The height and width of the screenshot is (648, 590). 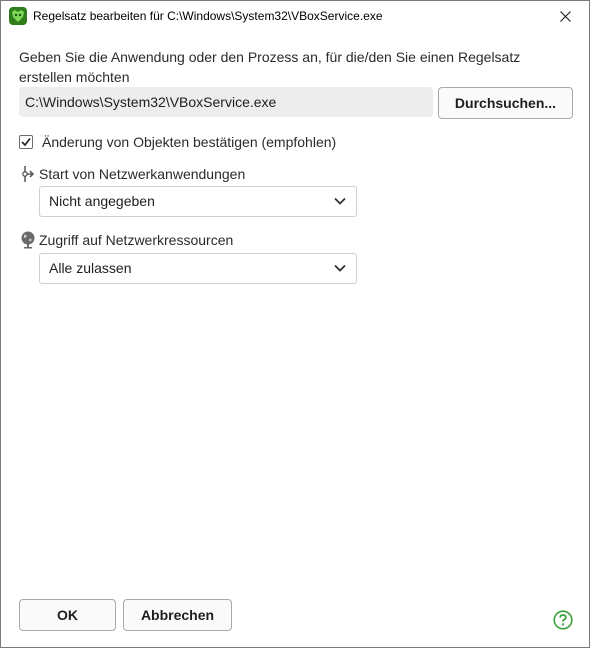 I want to click on close-button, so click(x=566, y=16).